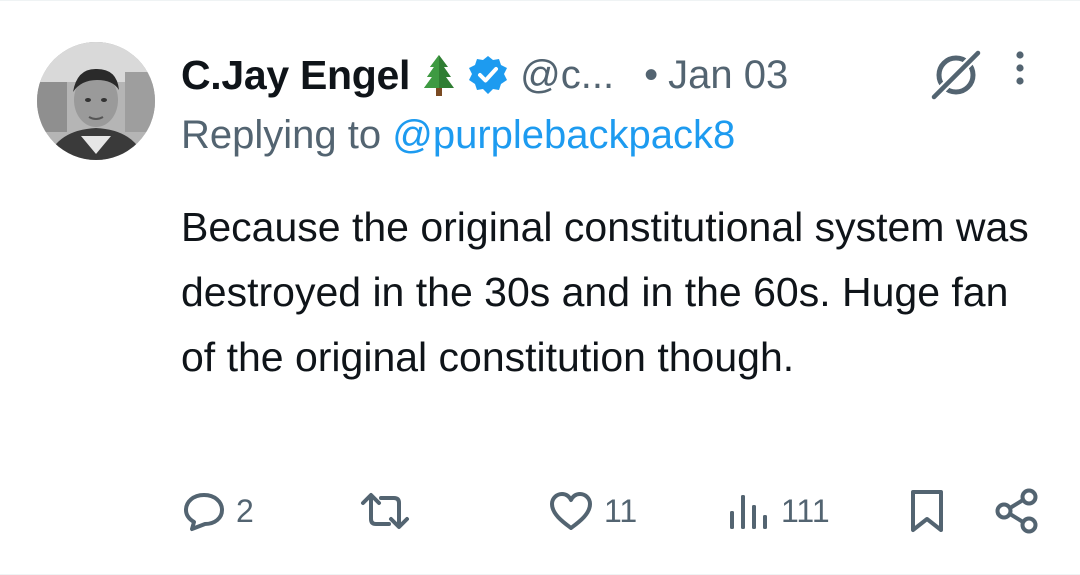 The height and width of the screenshot is (575, 1080). What do you see at coordinates (621, 510) in the screenshot?
I see `like-count: 11` at bounding box center [621, 510].